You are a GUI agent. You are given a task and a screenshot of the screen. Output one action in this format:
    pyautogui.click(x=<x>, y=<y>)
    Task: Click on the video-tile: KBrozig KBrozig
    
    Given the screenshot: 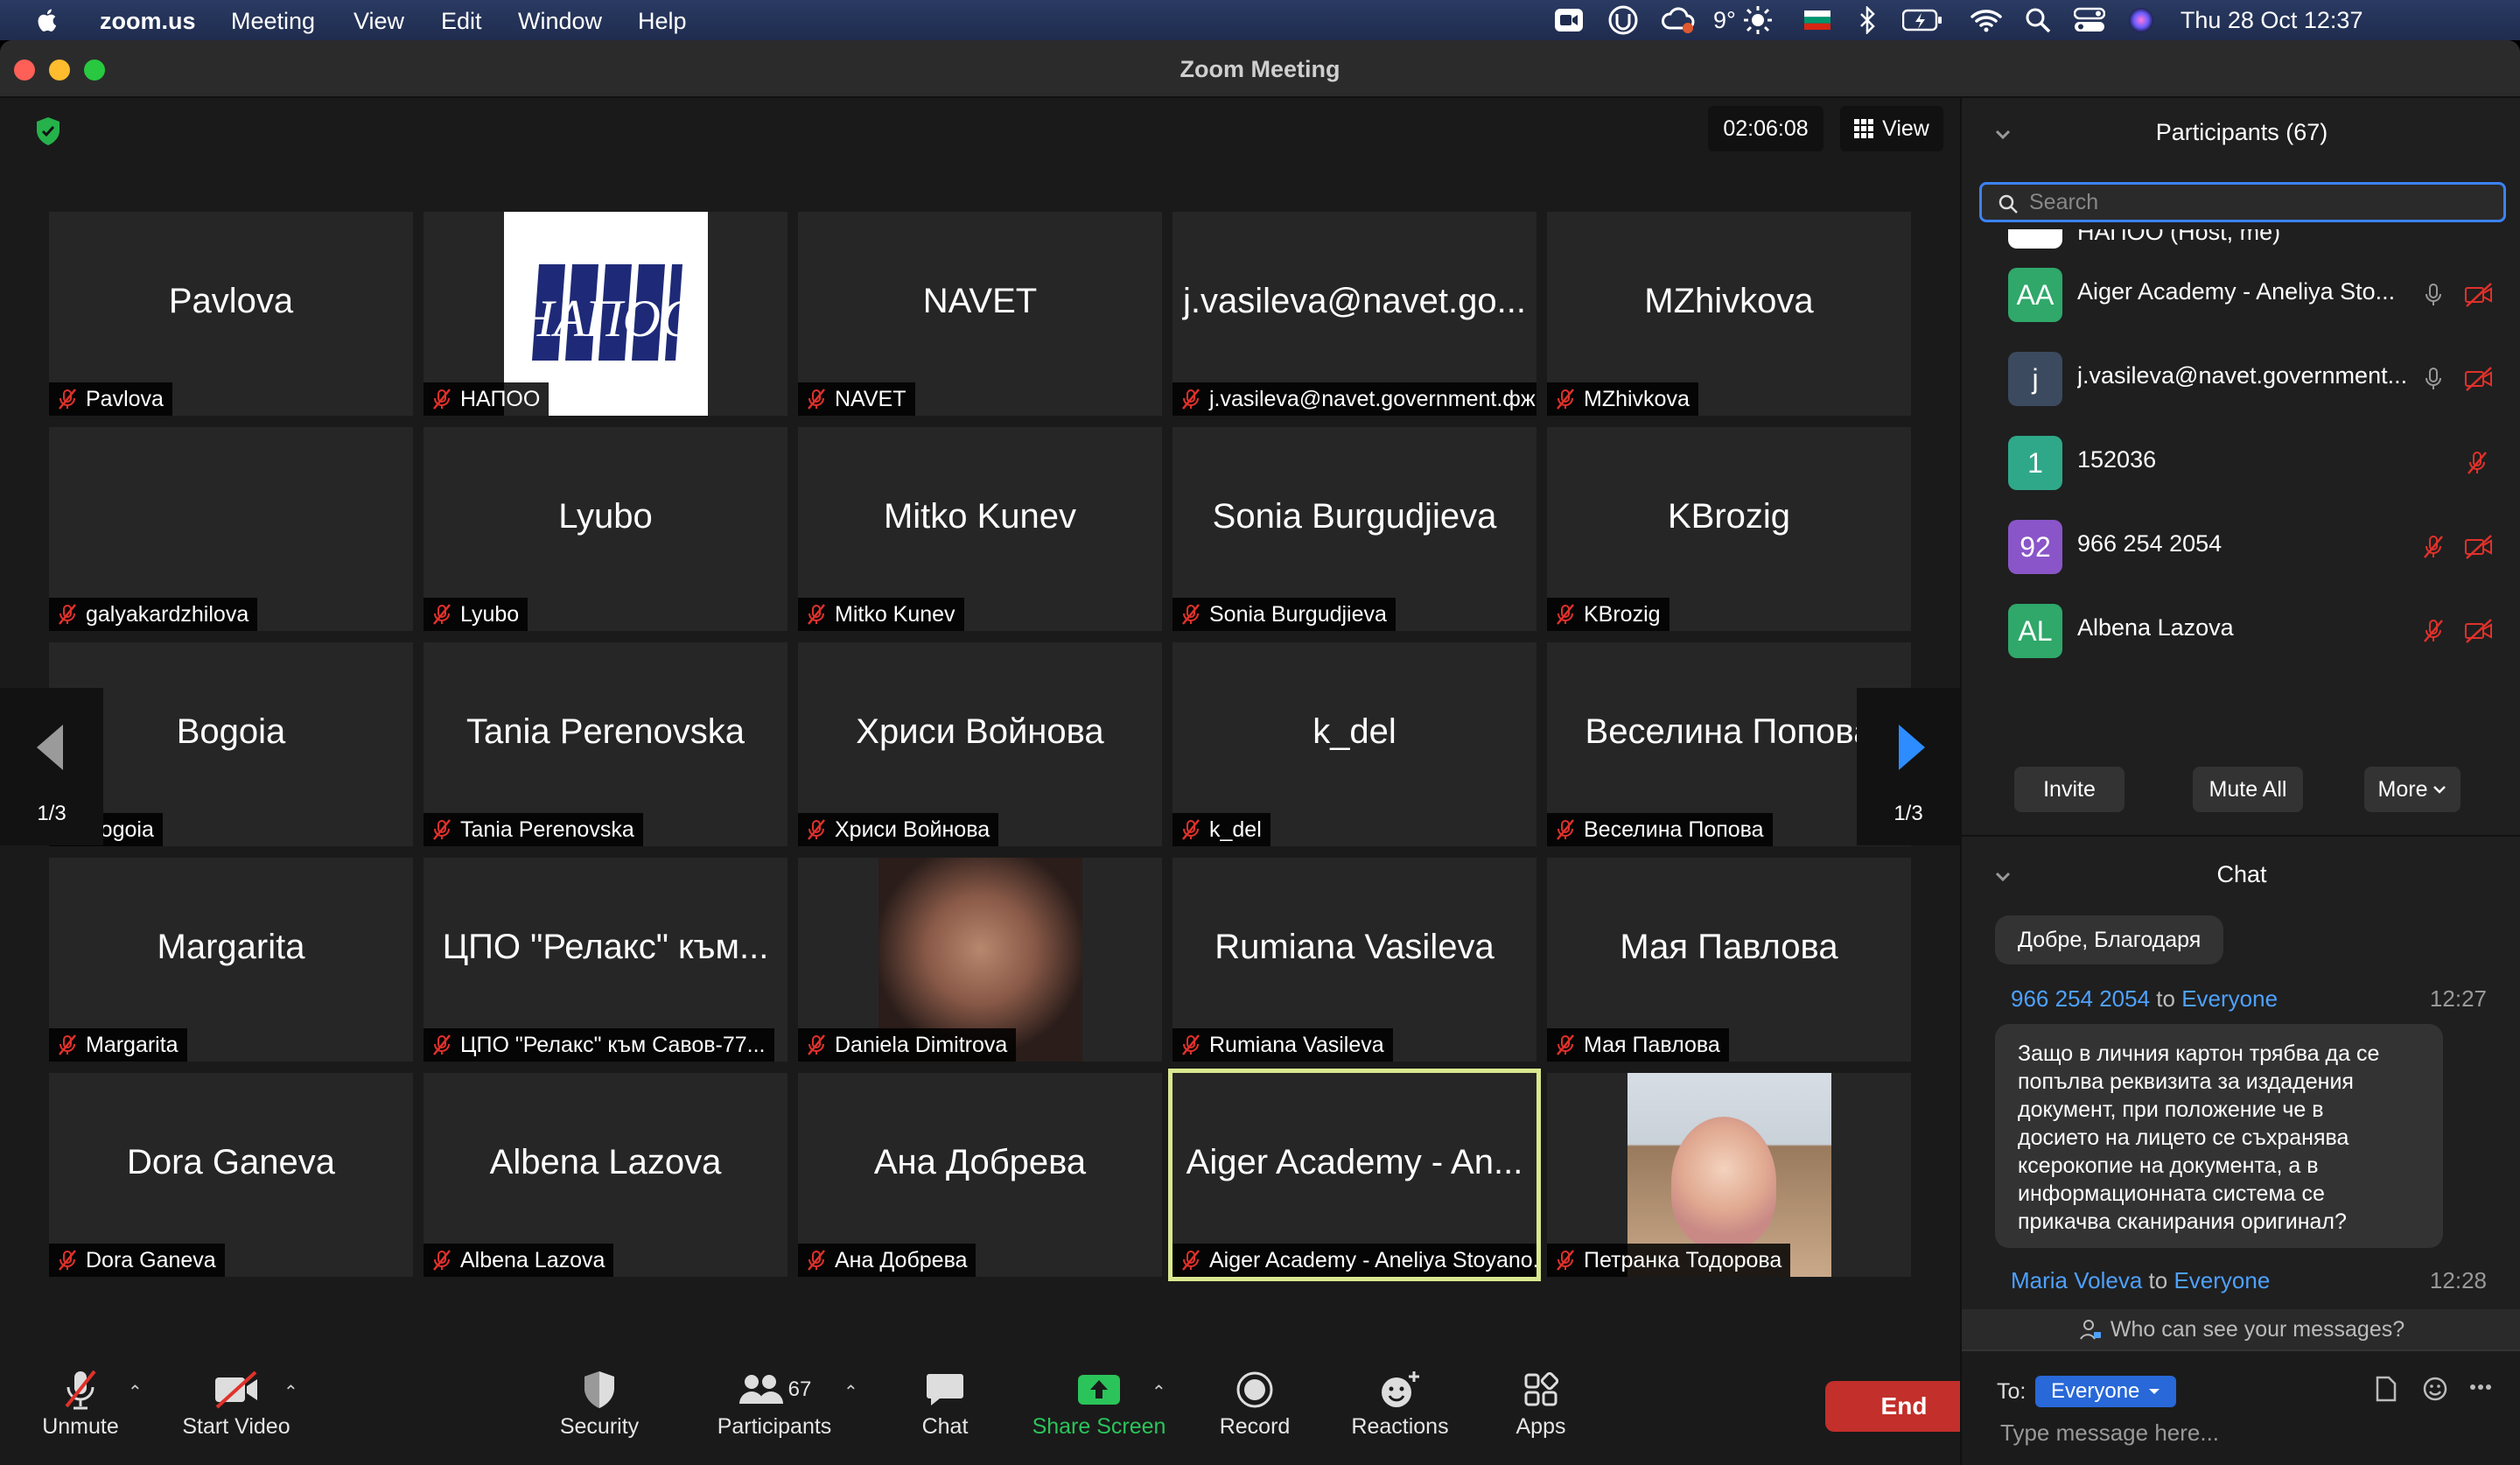 What is the action you would take?
    pyautogui.click(x=1729, y=529)
    